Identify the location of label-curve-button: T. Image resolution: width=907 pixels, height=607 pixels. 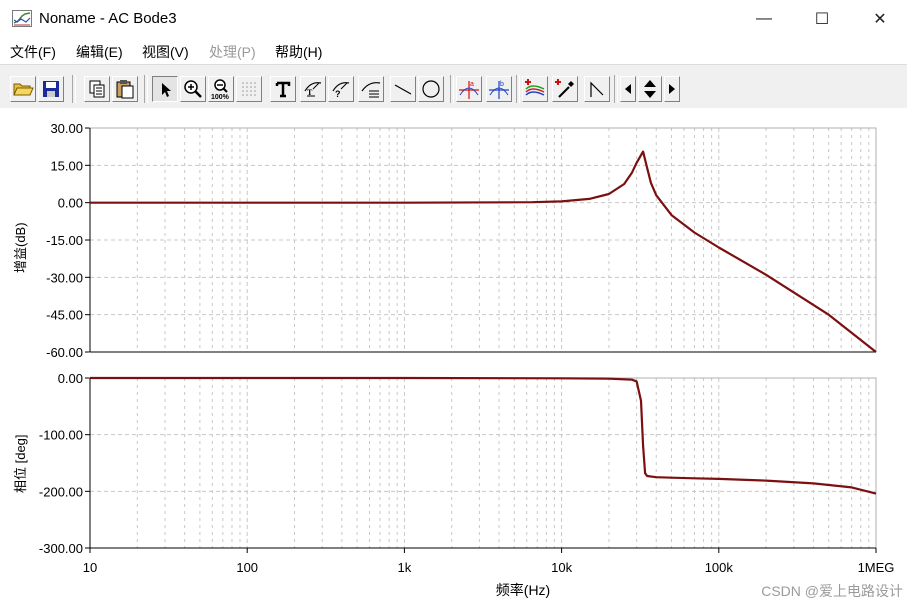
(313, 89).